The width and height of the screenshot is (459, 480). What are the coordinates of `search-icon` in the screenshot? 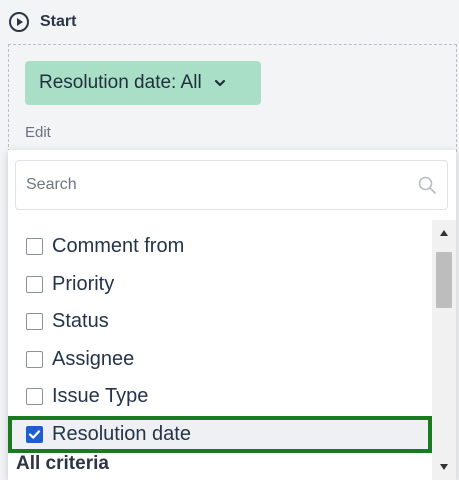 It's located at (427, 185).